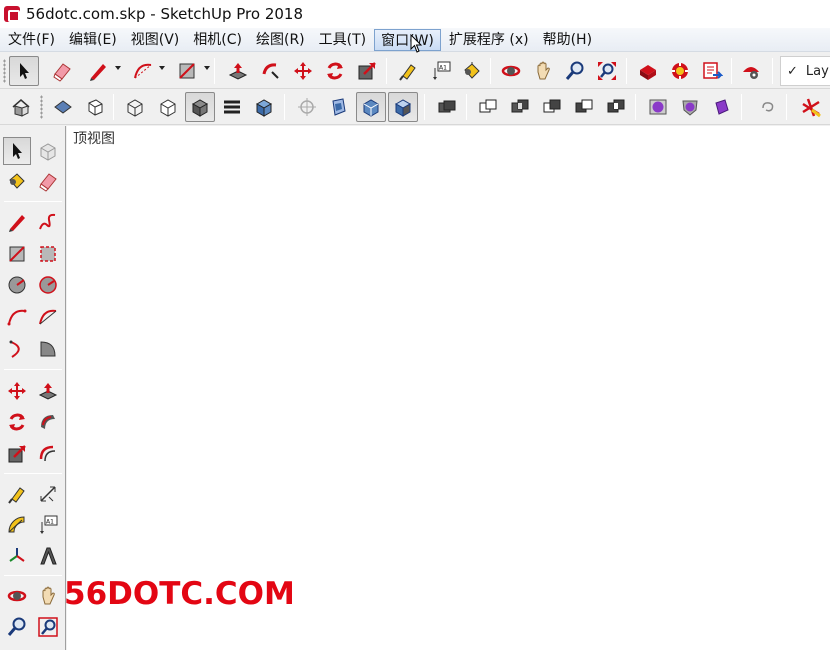 This screenshot has height=650, width=830. Describe the element at coordinates (17, 494) in the screenshot. I see `tape-measure-button` at that location.